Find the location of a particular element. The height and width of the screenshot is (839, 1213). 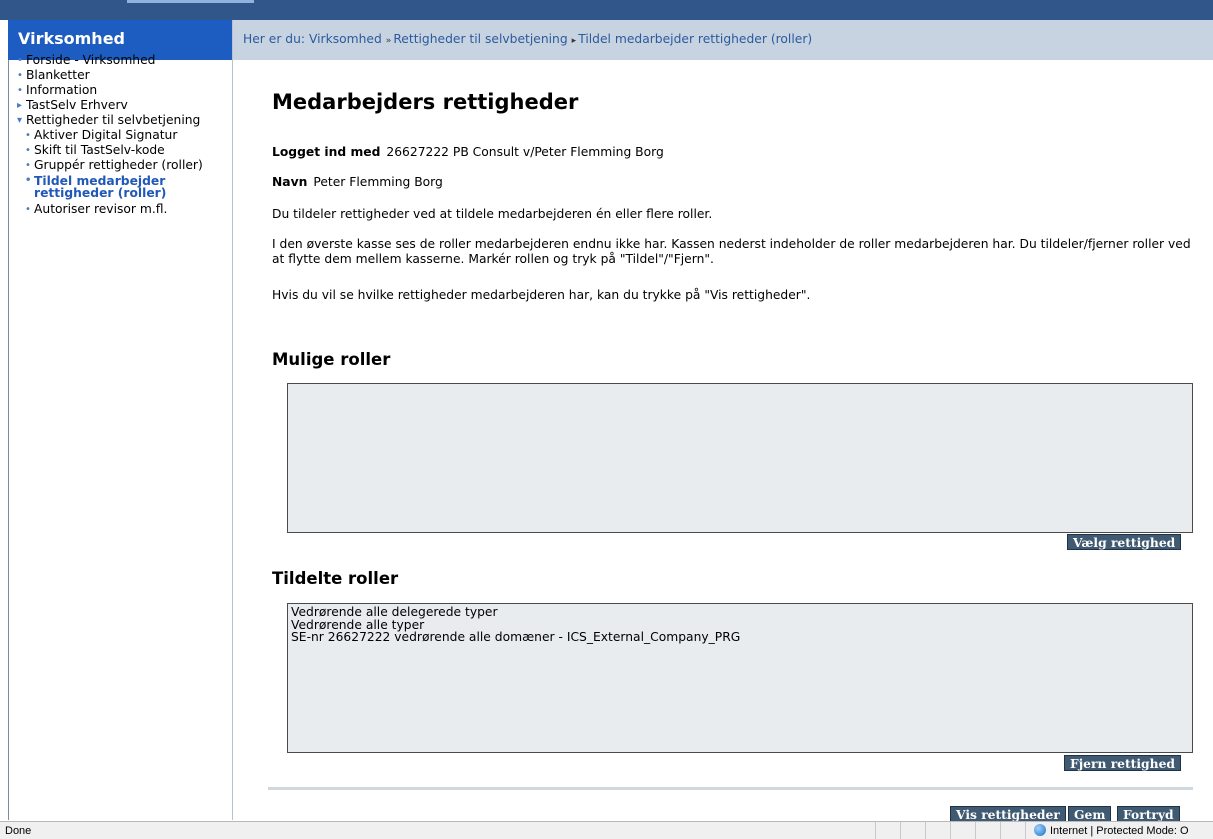

sidebar-item-label: rettigheder (roller) is located at coordinates (100, 193).